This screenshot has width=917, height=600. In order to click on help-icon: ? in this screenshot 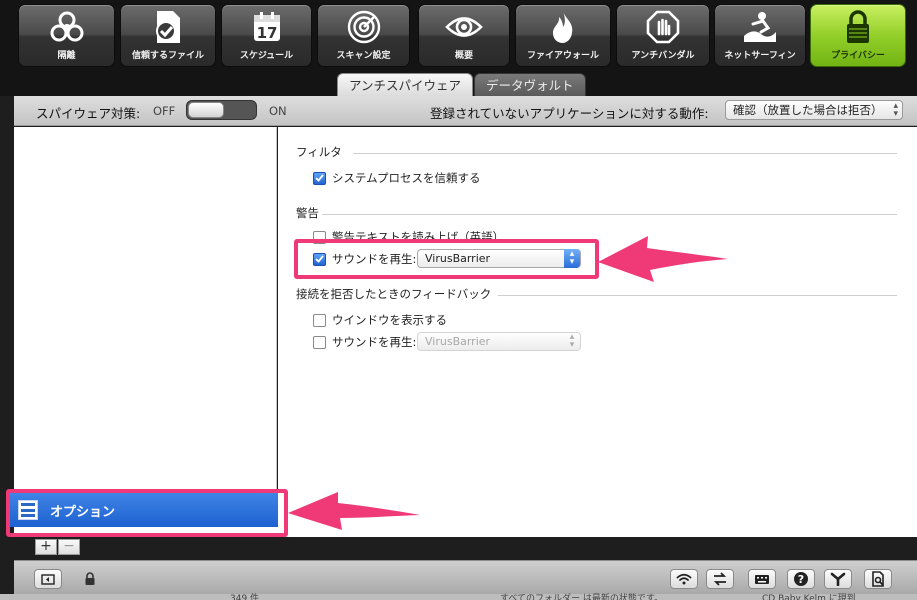, I will do `click(801, 579)`.